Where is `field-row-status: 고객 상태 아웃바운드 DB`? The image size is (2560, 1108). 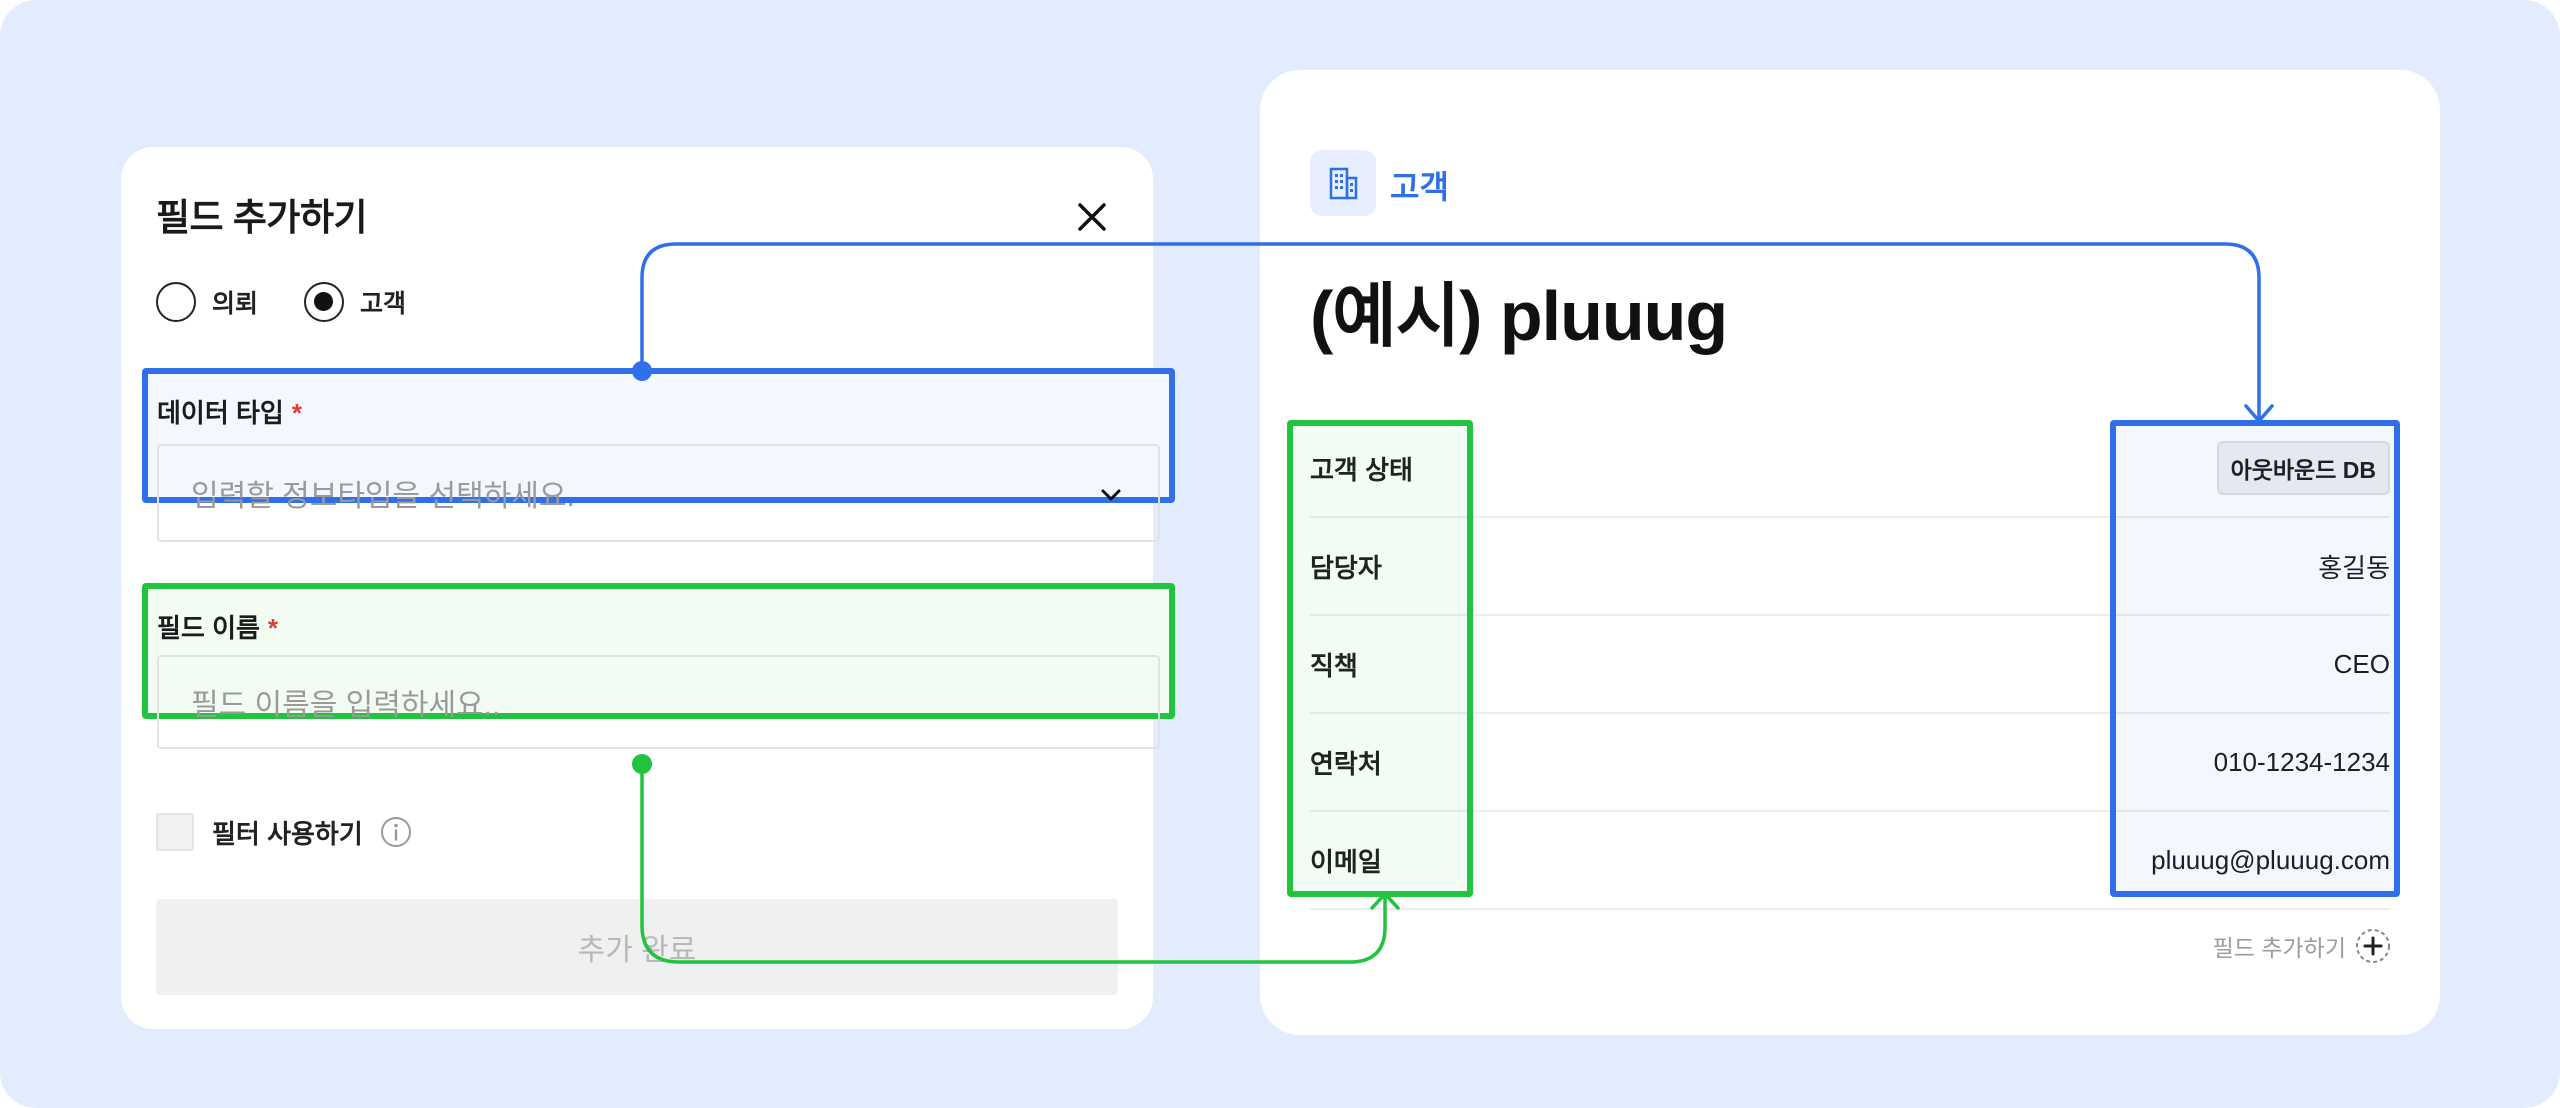
field-row-status: 고객 상태 아웃바운드 DB is located at coordinates (1850, 469).